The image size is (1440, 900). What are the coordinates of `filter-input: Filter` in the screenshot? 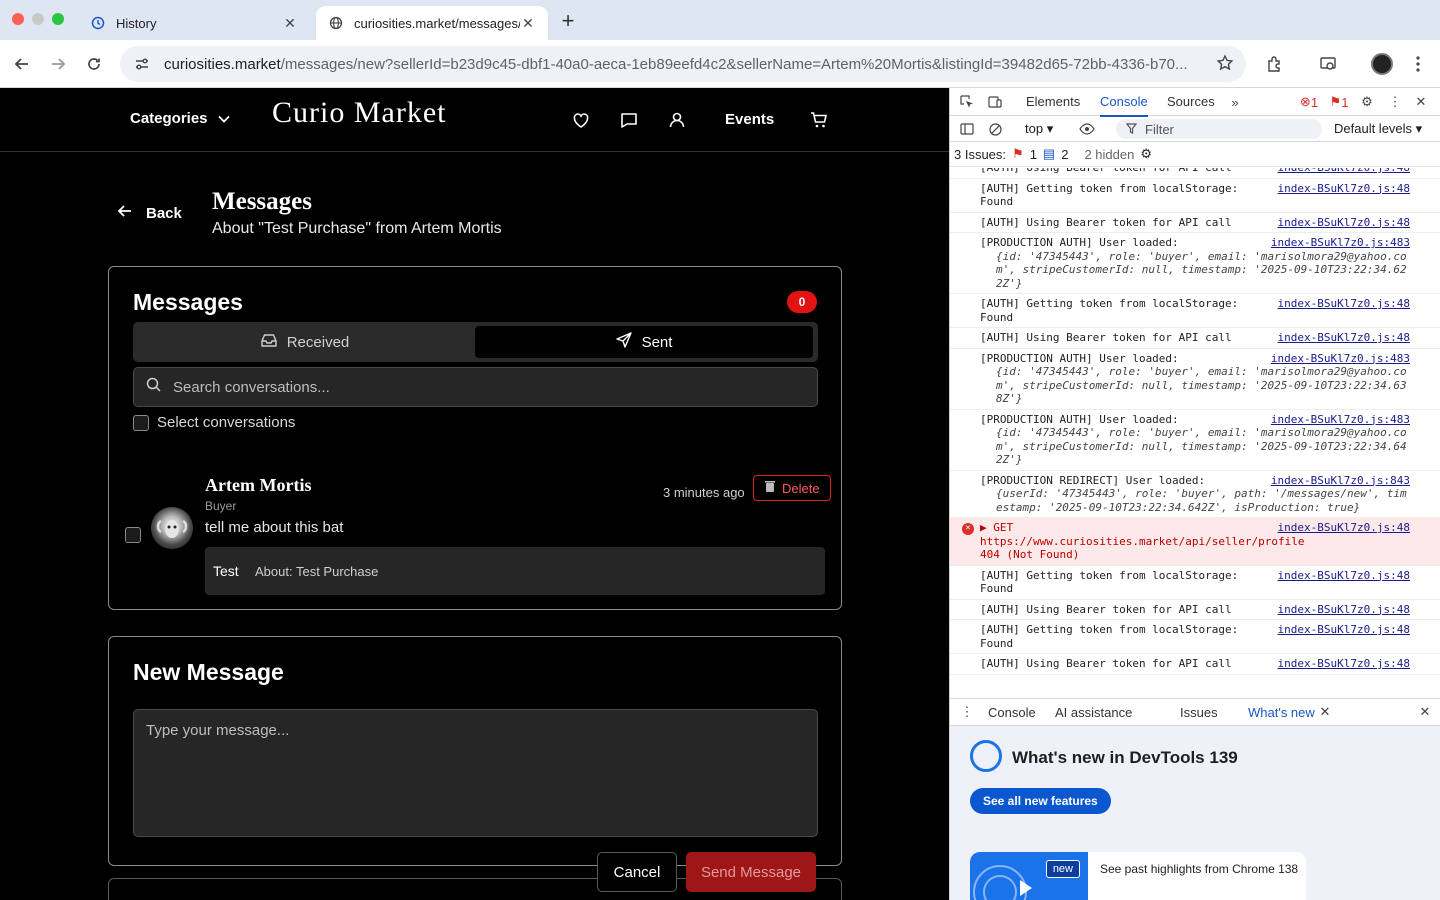 It's located at (1219, 129).